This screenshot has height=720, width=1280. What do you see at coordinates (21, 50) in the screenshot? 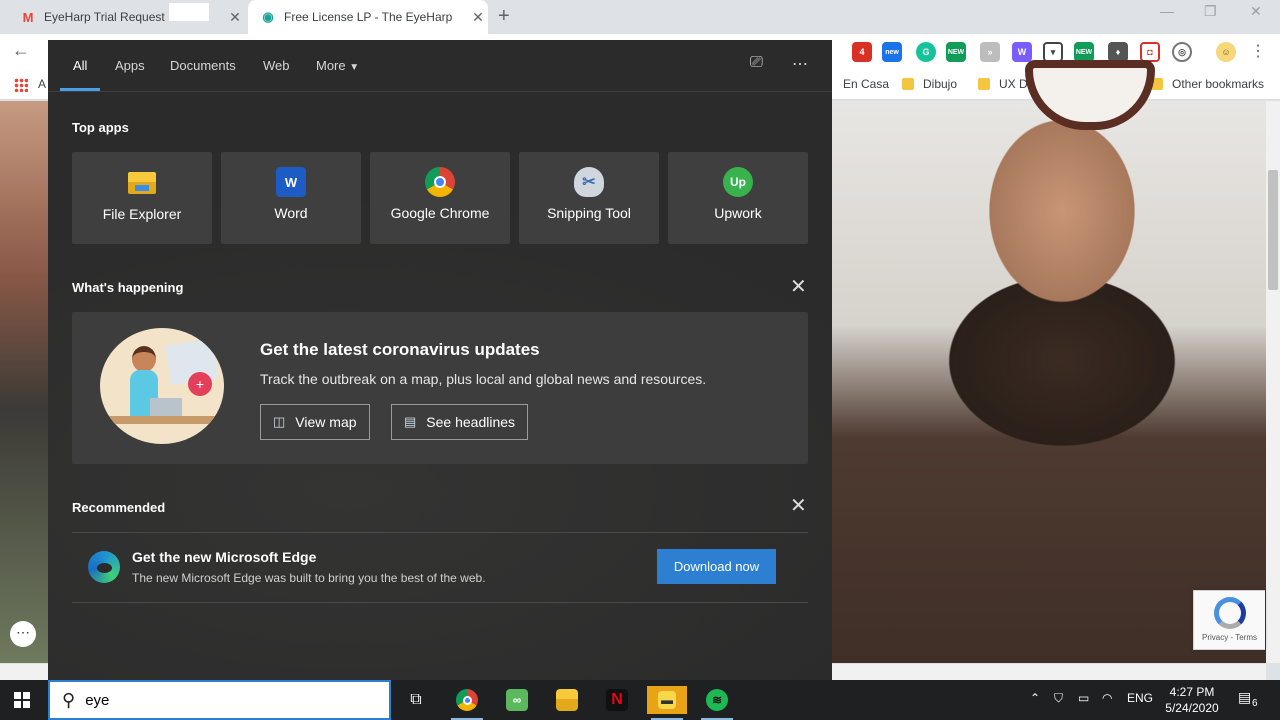
I see `back-arrow-icon: ←` at bounding box center [21, 50].